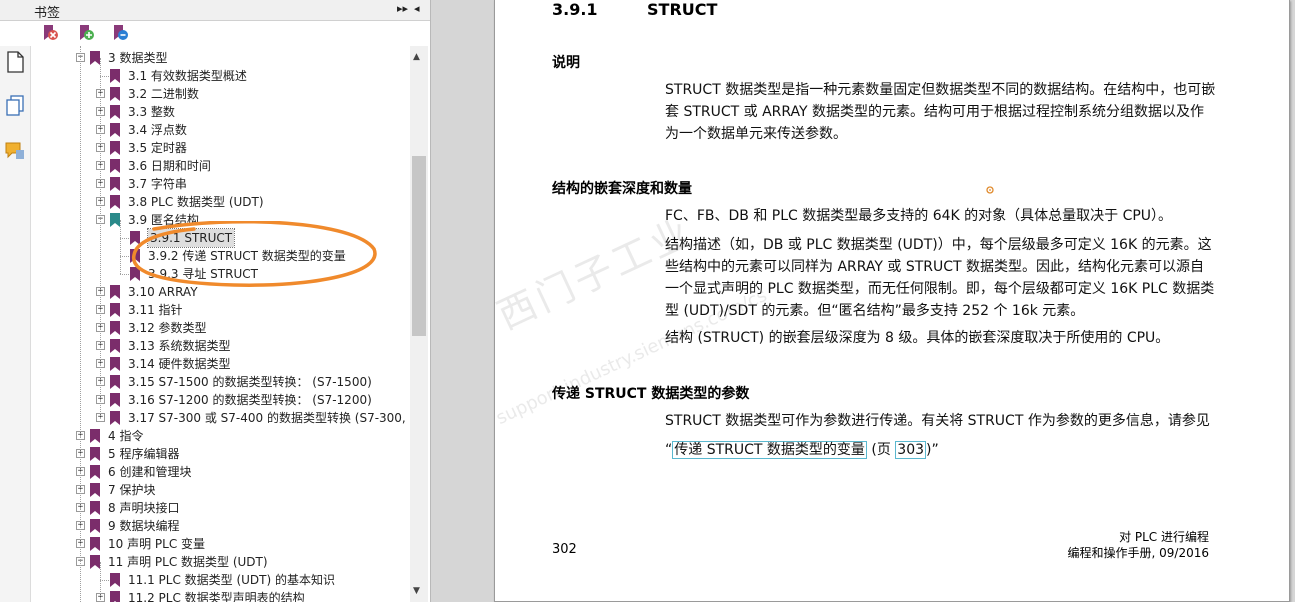 The height and width of the screenshot is (602, 1295). What do you see at coordinates (566, 63) in the screenshot?
I see `heading-description: 说明` at bounding box center [566, 63].